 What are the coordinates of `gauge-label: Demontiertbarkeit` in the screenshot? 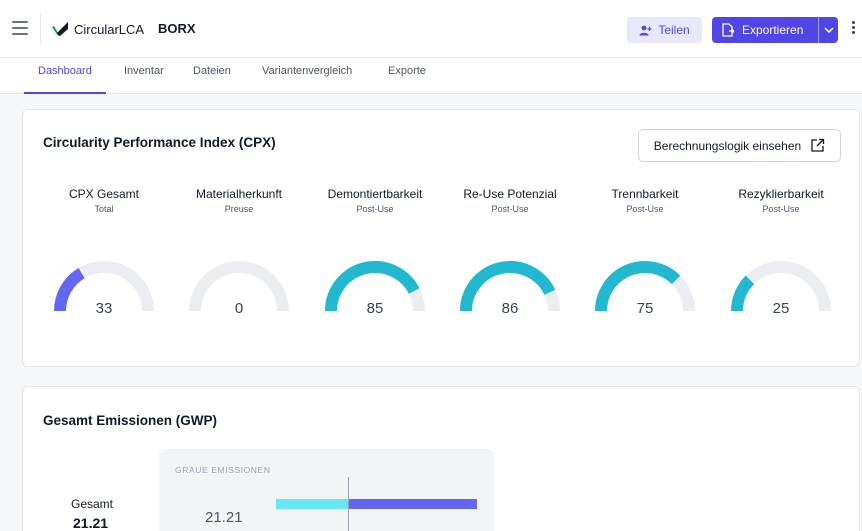 It's located at (375, 194).